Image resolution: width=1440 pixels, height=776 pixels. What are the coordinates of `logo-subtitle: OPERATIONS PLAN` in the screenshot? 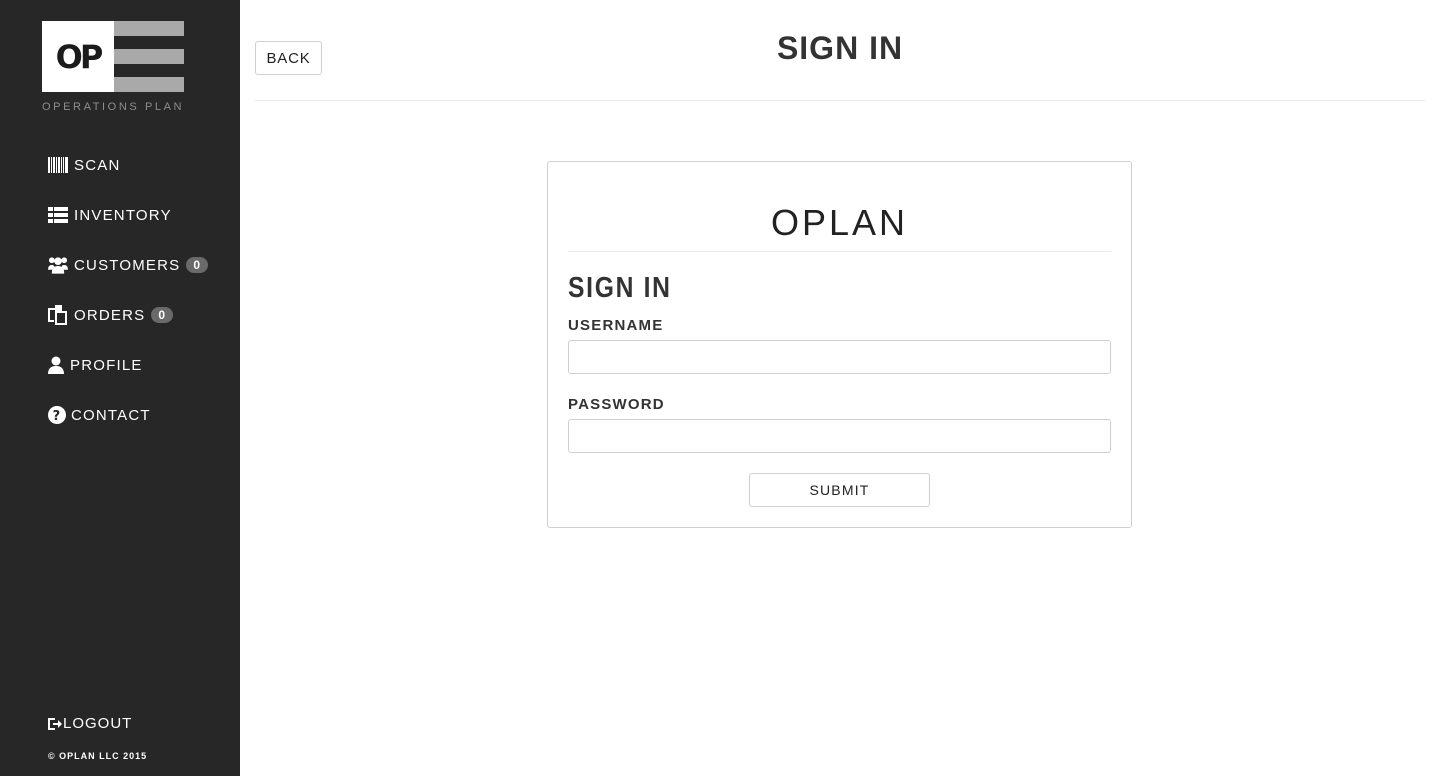 It's located at (113, 107).